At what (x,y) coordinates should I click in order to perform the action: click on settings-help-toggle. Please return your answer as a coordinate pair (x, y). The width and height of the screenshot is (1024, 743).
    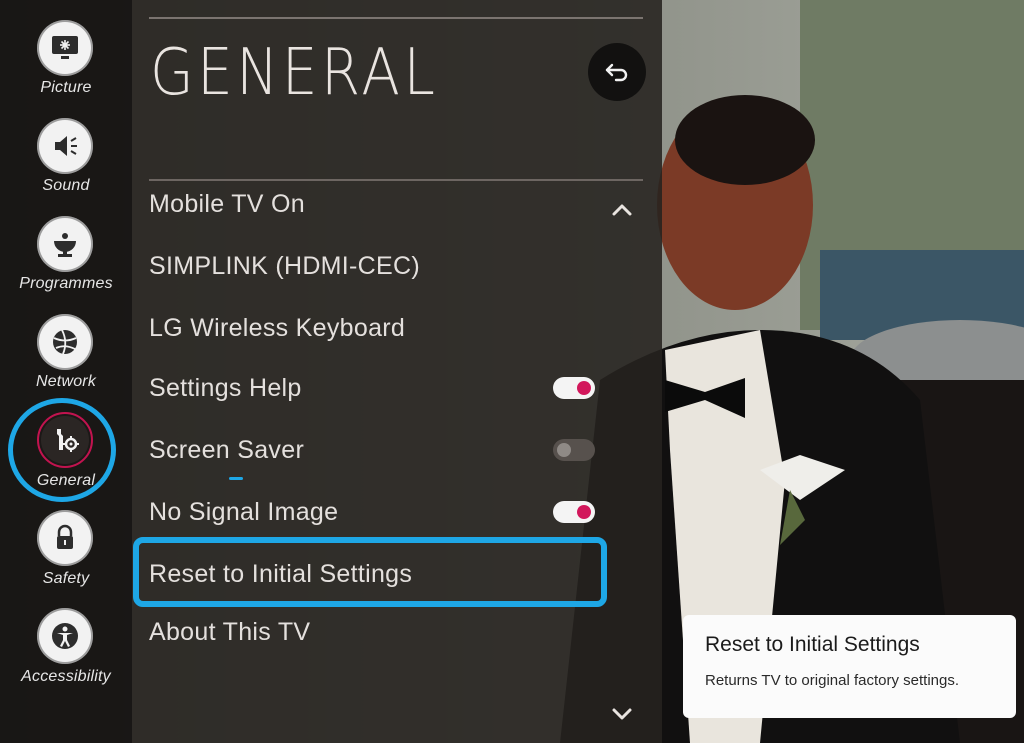
    Looking at the image, I should click on (574, 388).